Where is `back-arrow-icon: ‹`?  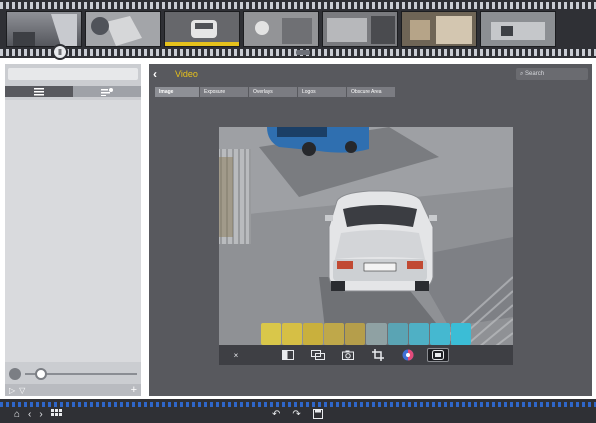
back-arrow-icon: ‹ is located at coordinates (161, 74).